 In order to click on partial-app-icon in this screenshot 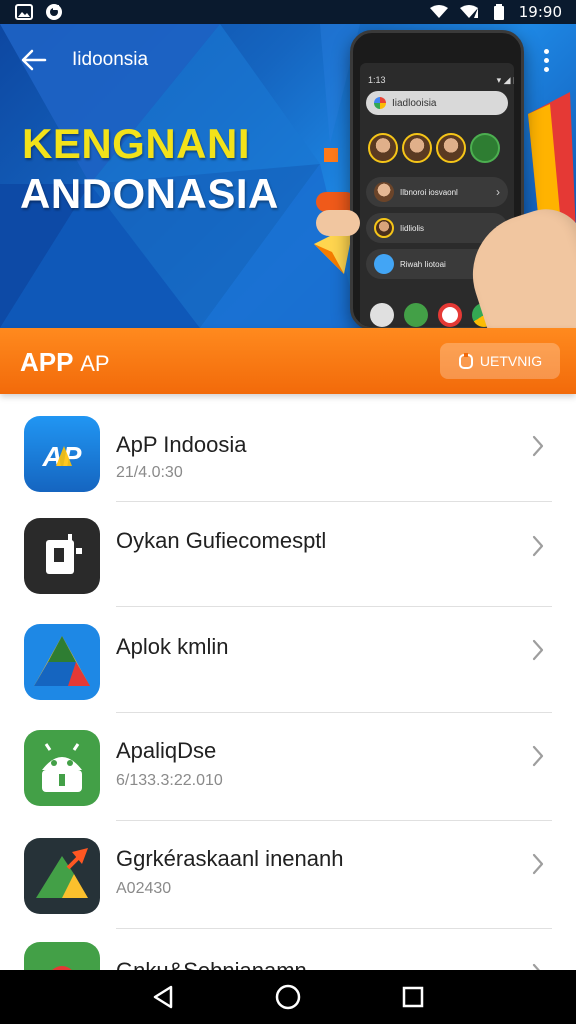, I will do `click(62, 956)`.